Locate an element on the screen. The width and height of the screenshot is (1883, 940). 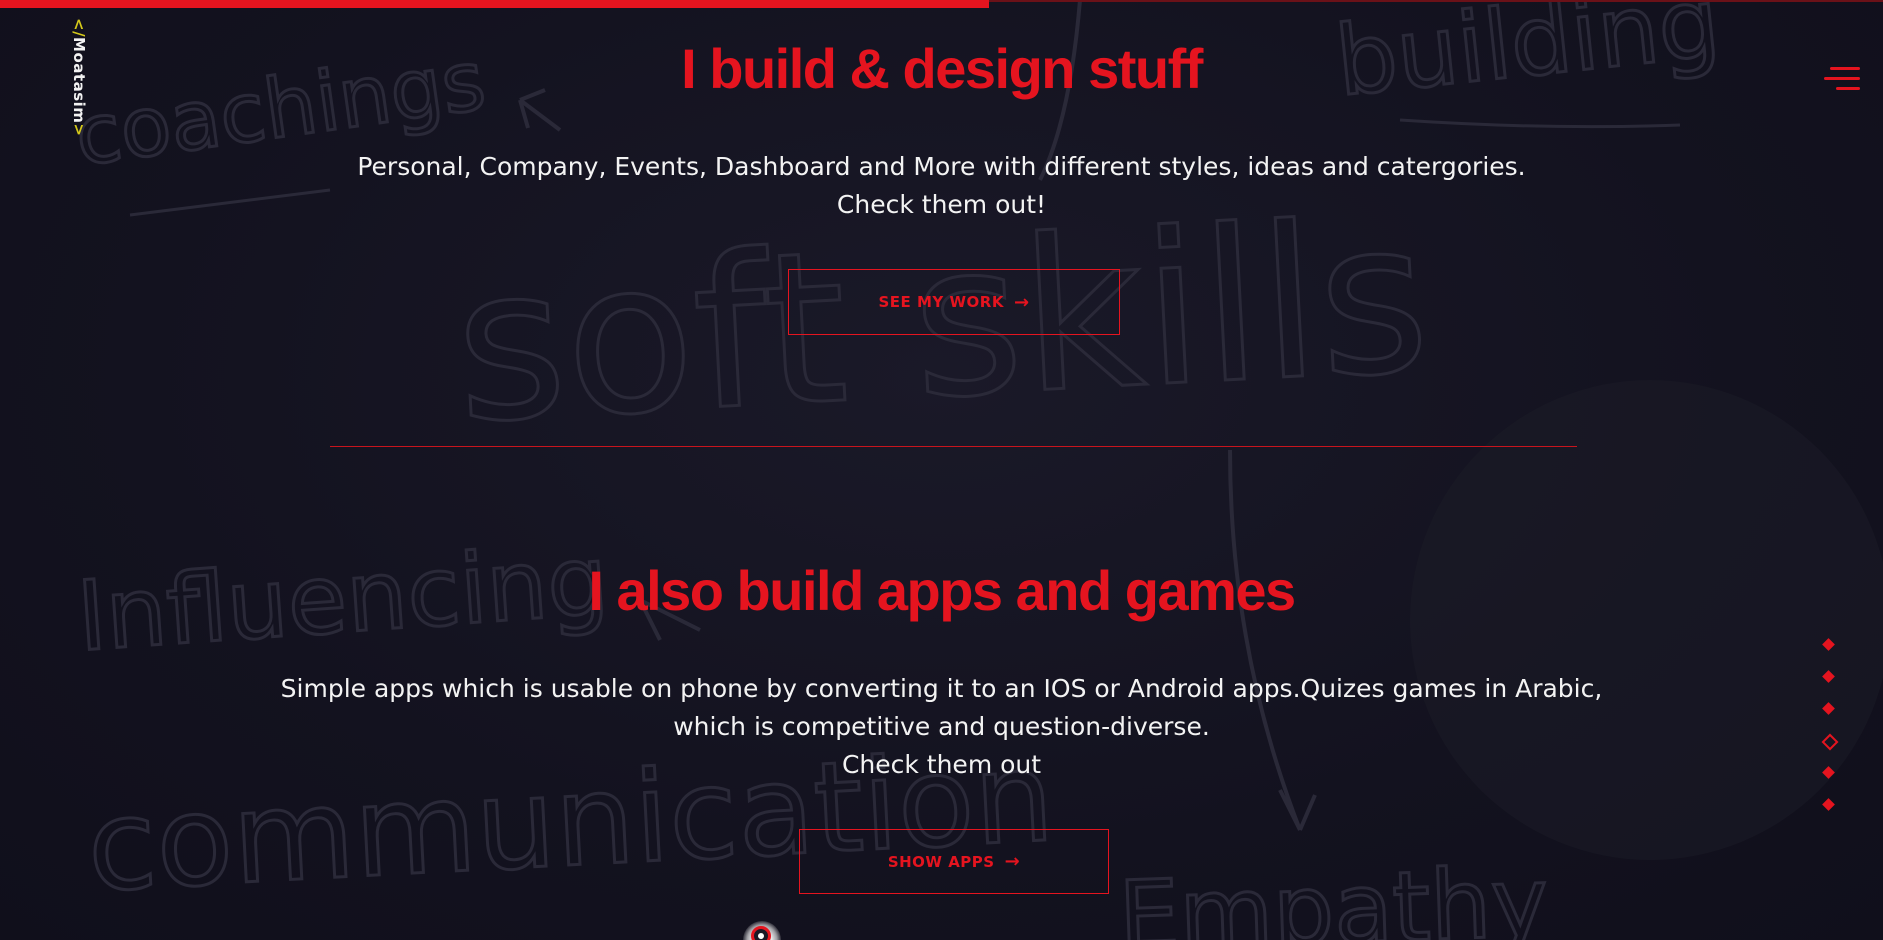
section-design-title: I build & design stuff is located at coordinates (942, 68).